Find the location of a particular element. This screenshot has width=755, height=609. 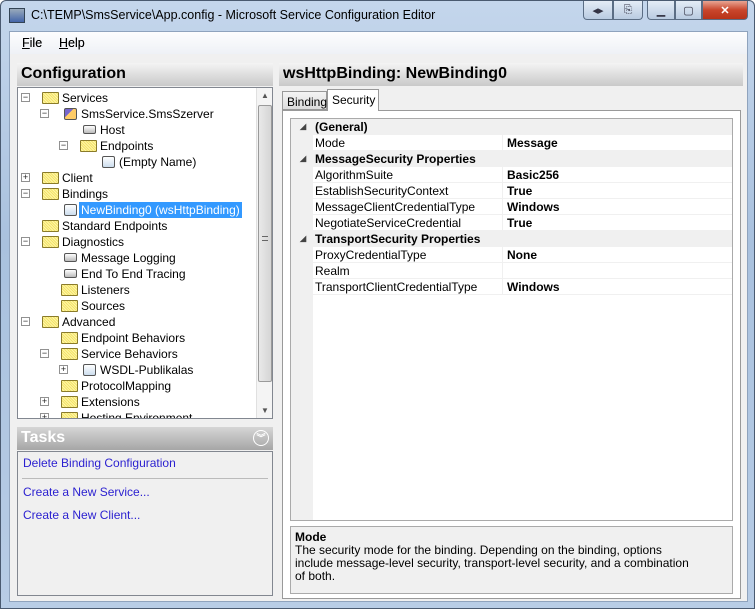

tree-item-label: Listeners is located at coordinates (105, 290).